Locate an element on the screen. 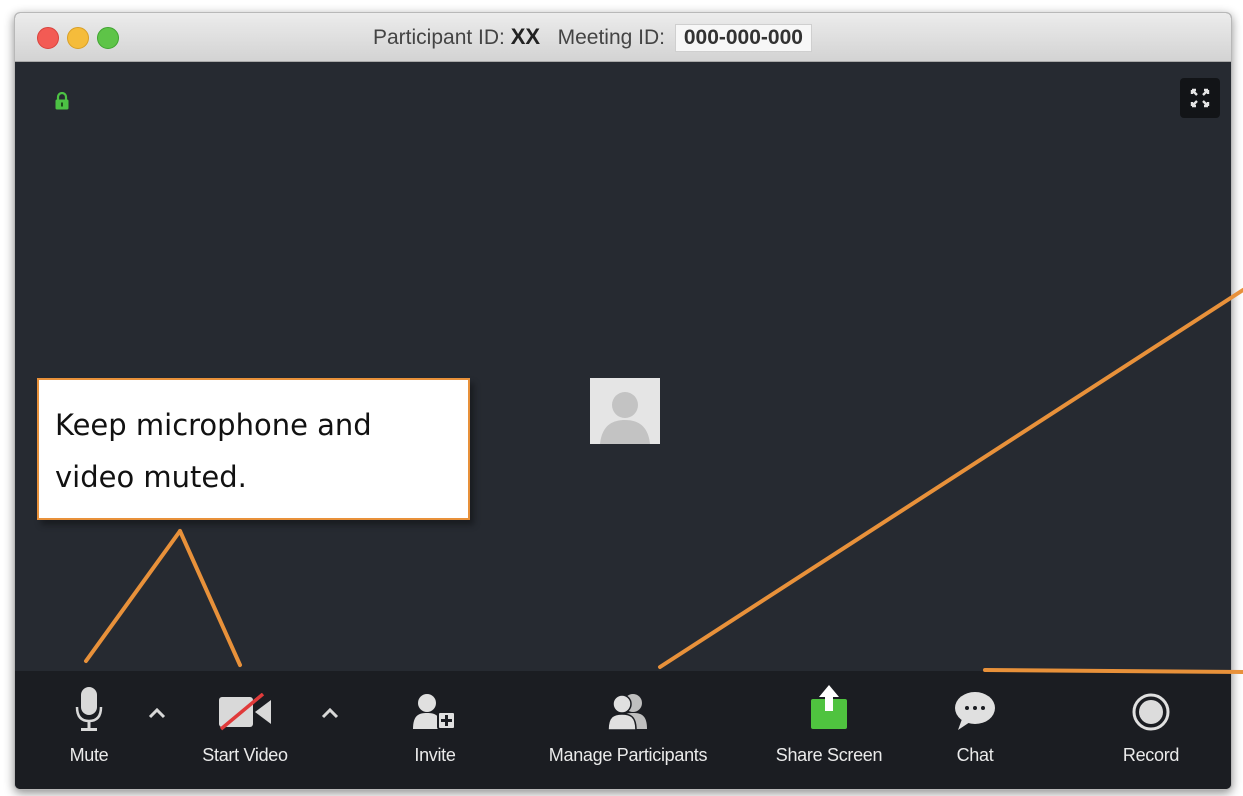 This screenshot has height=796, width=1243. mute-button: Mute is located at coordinates (89, 730).